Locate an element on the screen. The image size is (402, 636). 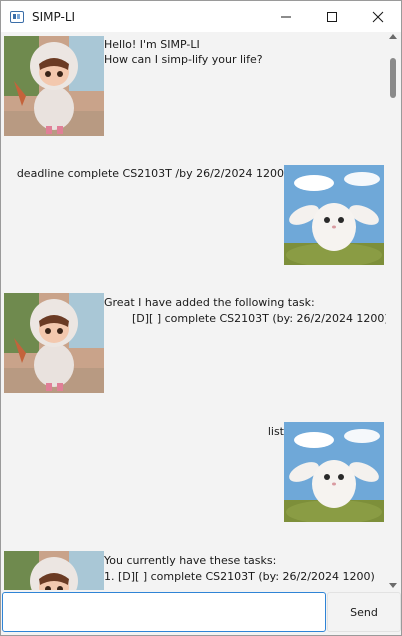
vertical-scrollbar is located at coordinates (393, 311).